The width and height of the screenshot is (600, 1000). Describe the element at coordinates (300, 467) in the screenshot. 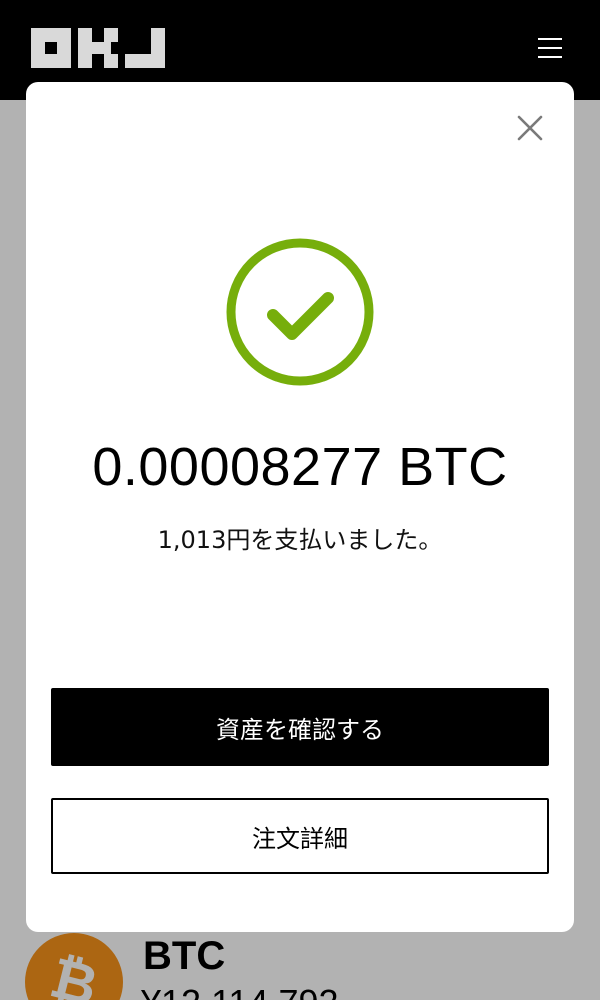

I see `paid-crypto-amount: 0.00008277 BTC` at that location.